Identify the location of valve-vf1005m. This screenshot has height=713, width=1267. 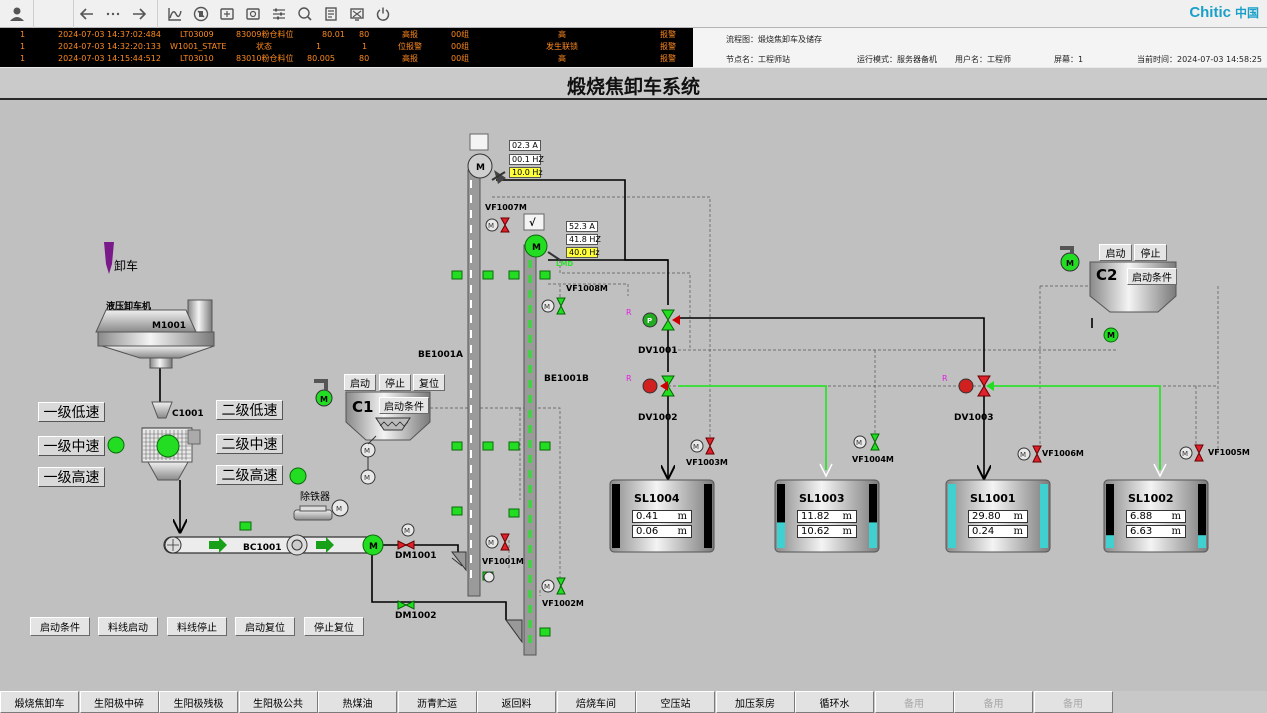
(1199, 453).